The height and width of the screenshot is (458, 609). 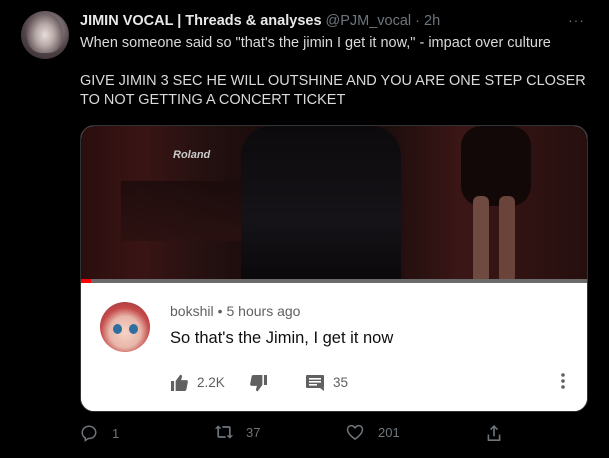 I want to click on comment-reply-count: 35, so click(x=341, y=382).